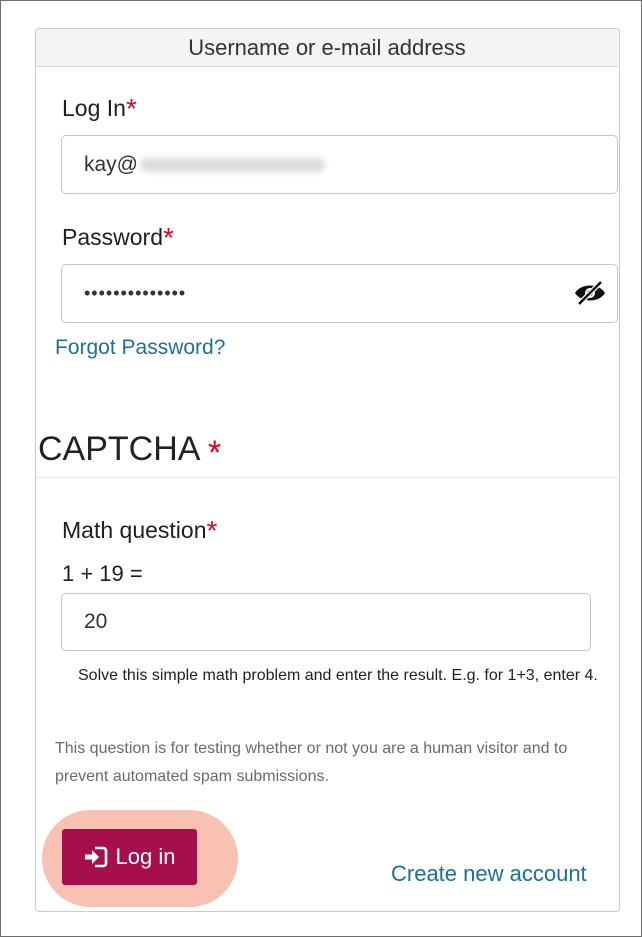 This screenshot has width=642, height=937. Describe the element at coordinates (94, 108) in the screenshot. I see `login-label-text: Log In` at that location.